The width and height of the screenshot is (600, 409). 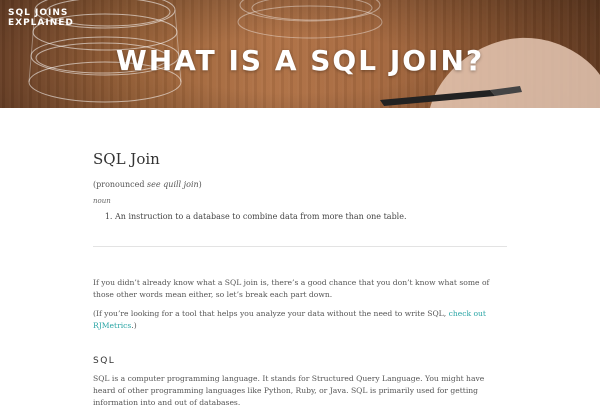 I want to click on brand-line-1: SQL JOINS, so click(x=38, y=13).